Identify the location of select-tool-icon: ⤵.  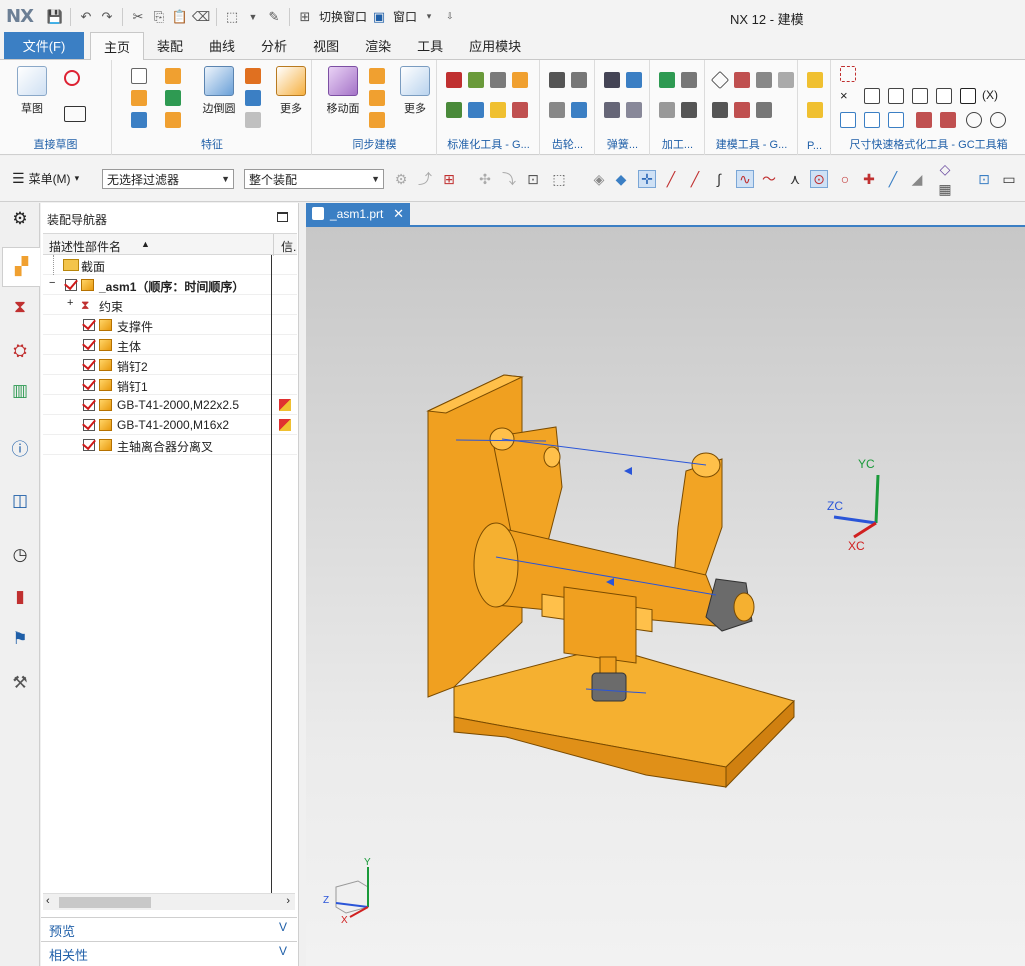
(509, 179).